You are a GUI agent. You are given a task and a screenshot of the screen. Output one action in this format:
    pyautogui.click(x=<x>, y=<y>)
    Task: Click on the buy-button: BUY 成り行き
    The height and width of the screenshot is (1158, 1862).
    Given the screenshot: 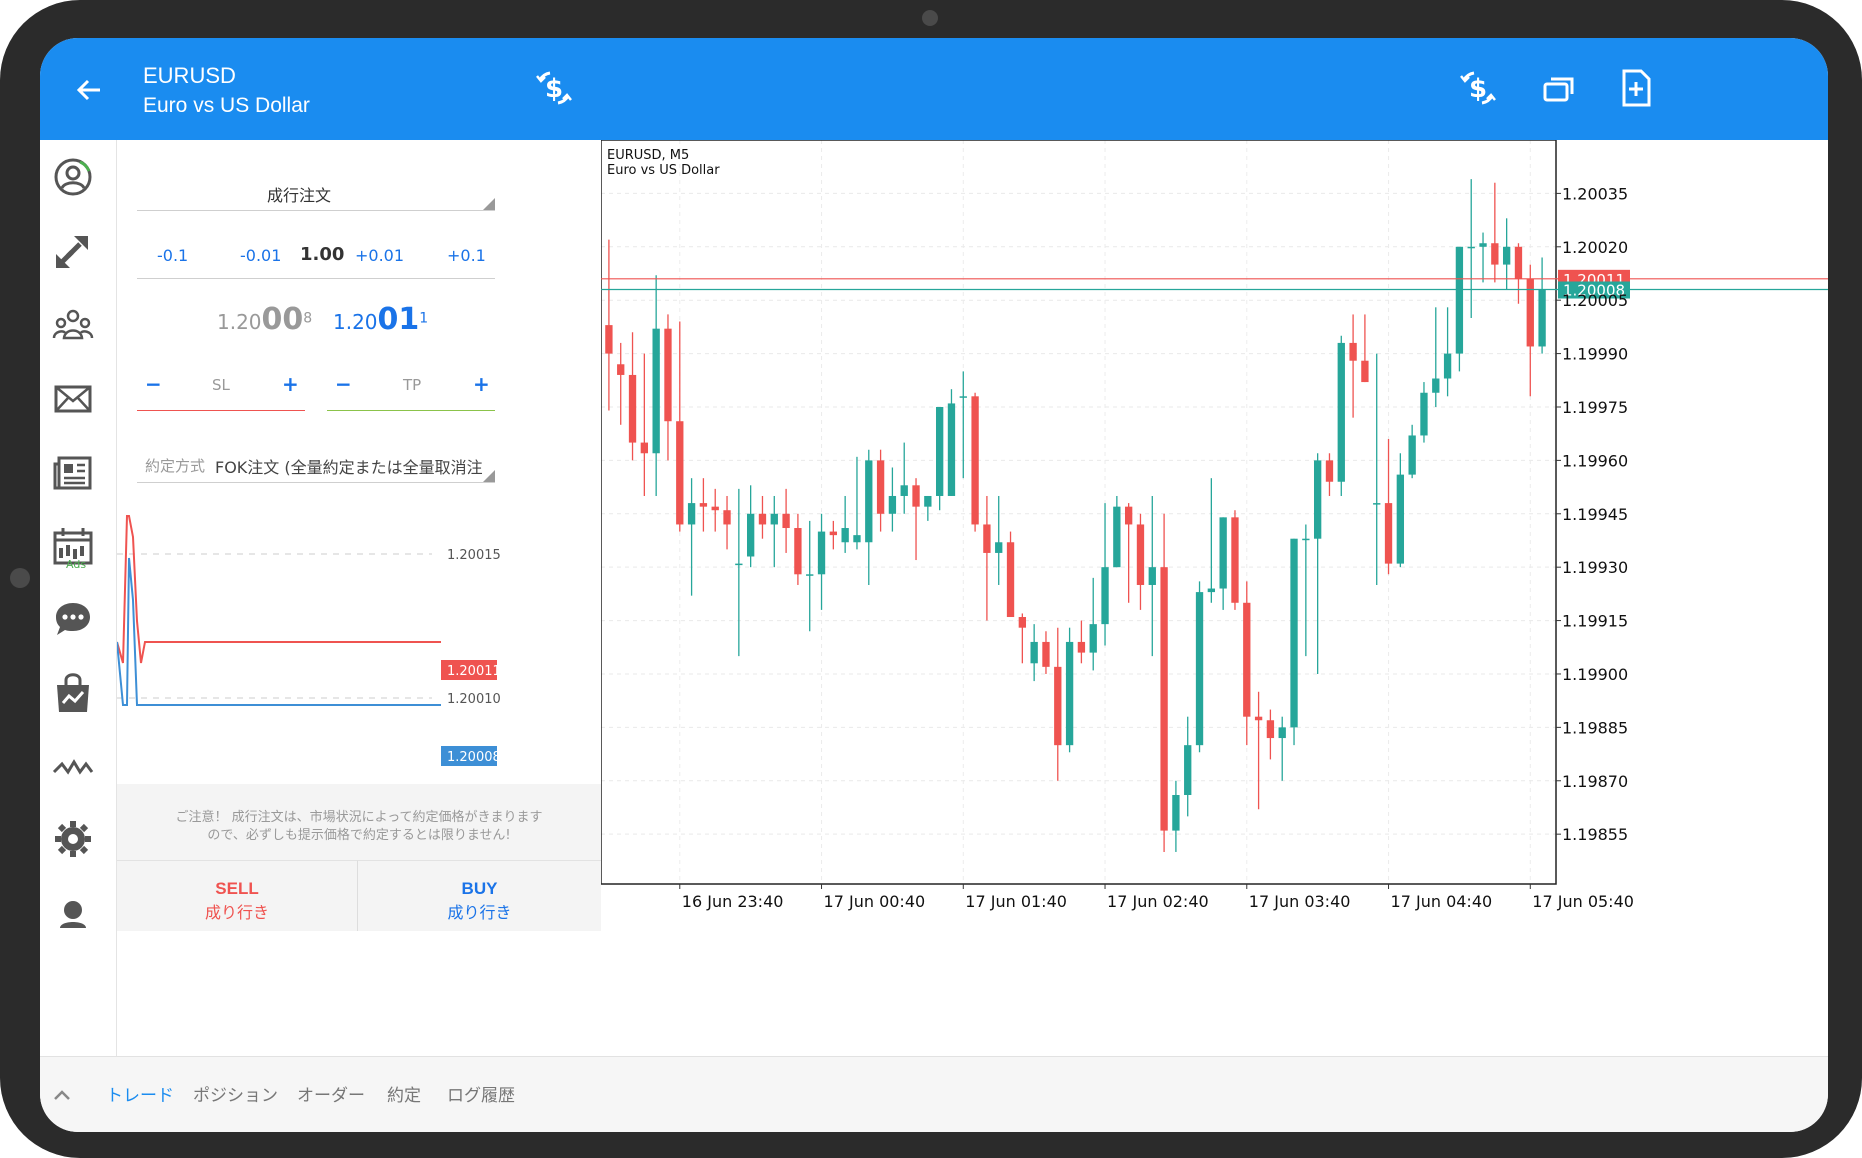 What is the action you would take?
    pyautogui.click(x=479, y=895)
    